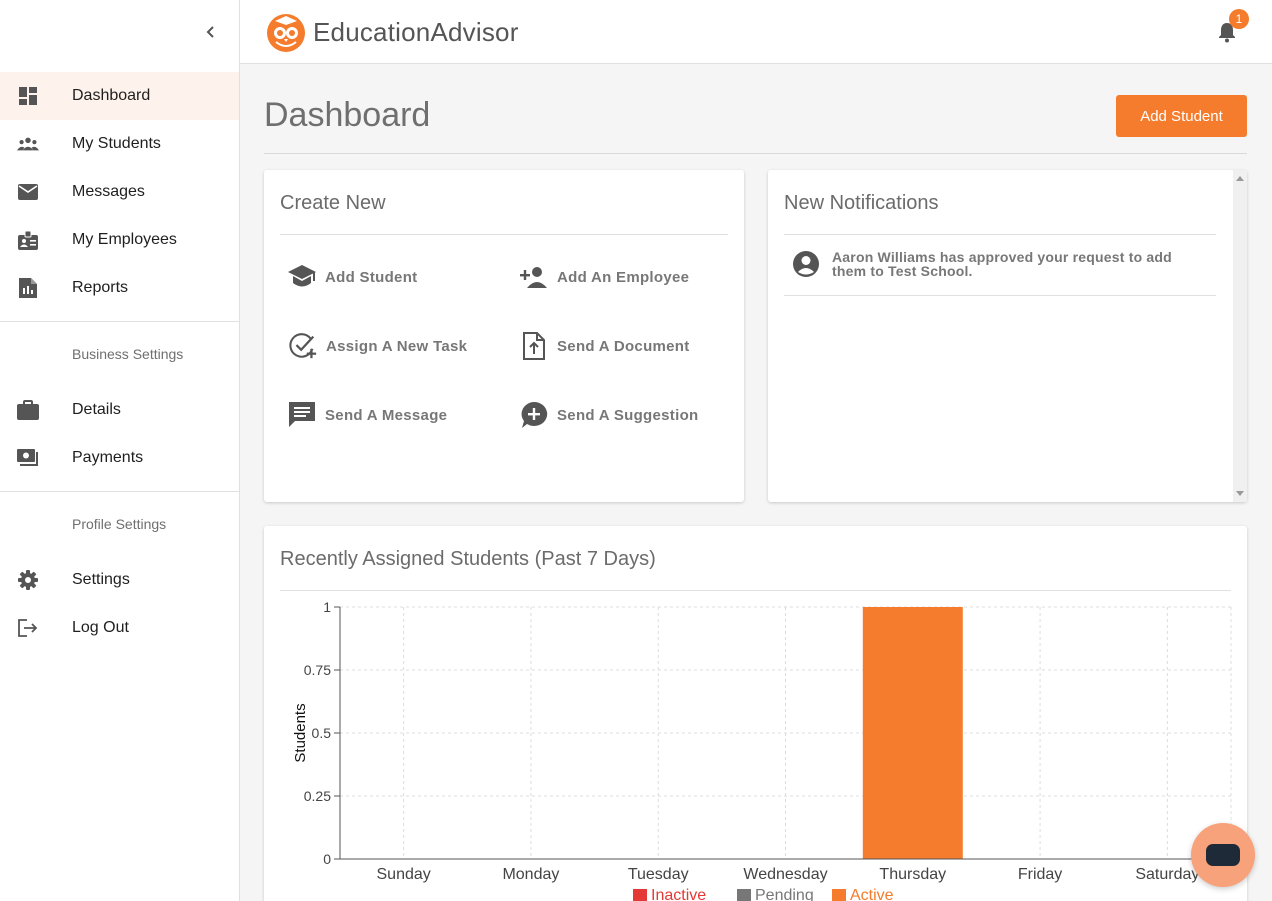 Image resolution: width=1272 pixels, height=901 pixels. What do you see at coordinates (861, 203) in the screenshot?
I see `notifications-title: New Notifications` at bounding box center [861, 203].